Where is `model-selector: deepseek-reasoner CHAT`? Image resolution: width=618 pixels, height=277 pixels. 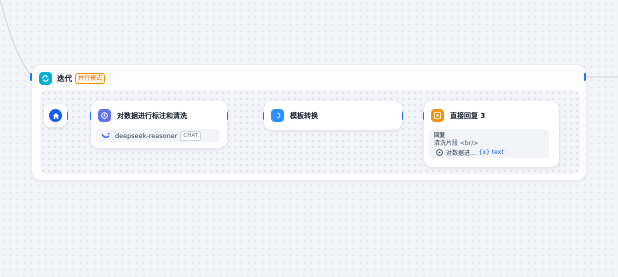 model-selector: deepseek-reasoner CHAT is located at coordinates (158, 135).